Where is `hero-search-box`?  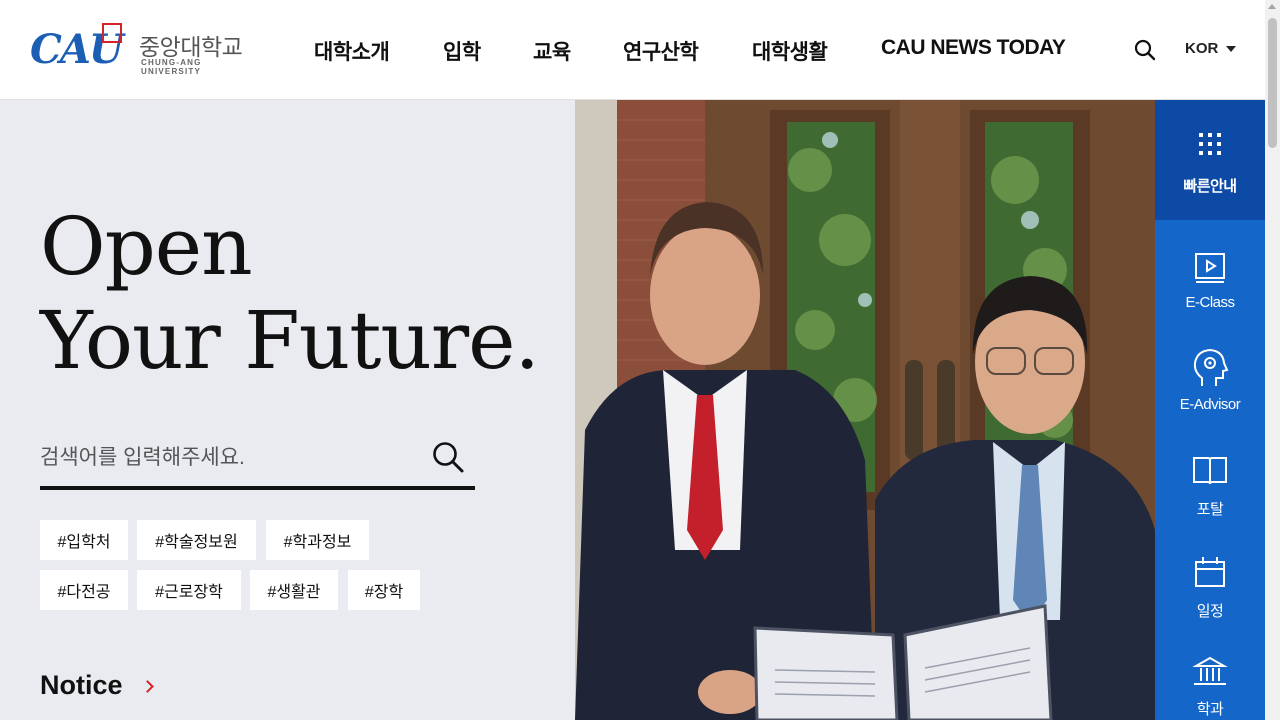
hero-search-box is located at coordinates (257, 460).